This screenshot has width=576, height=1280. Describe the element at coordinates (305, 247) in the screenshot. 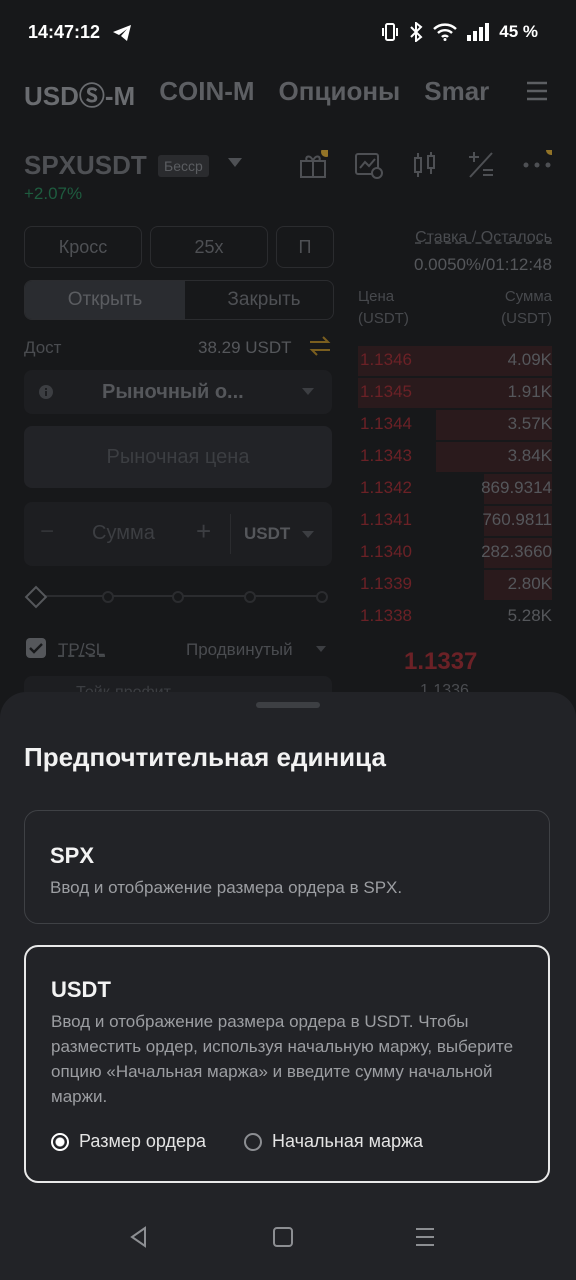

I see `position-mode-button: П` at that location.